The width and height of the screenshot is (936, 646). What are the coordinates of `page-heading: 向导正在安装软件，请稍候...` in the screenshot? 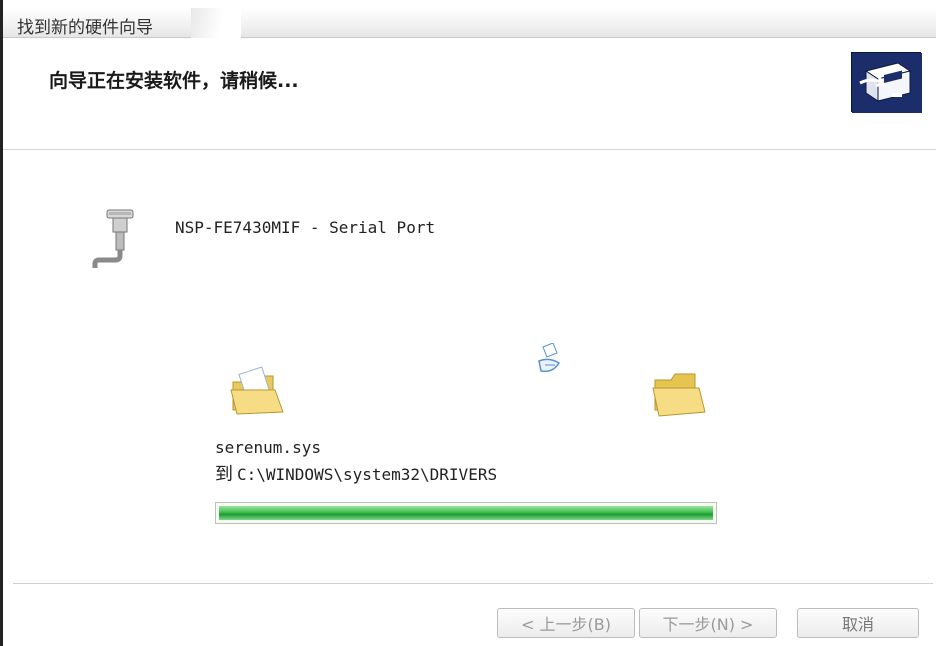 It's located at (174, 81).